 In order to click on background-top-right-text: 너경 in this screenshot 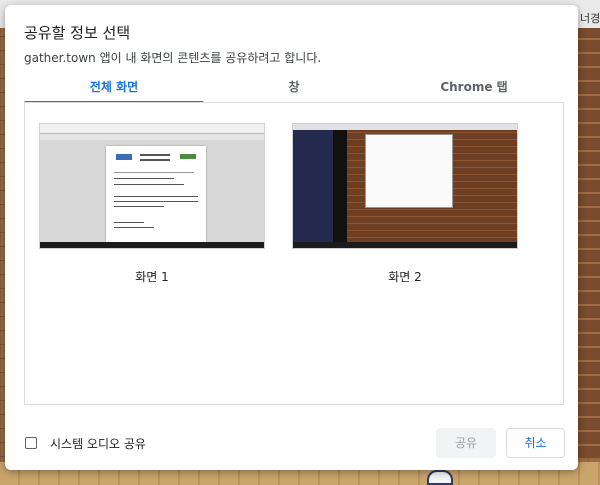, I will do `click(590, 18)`.